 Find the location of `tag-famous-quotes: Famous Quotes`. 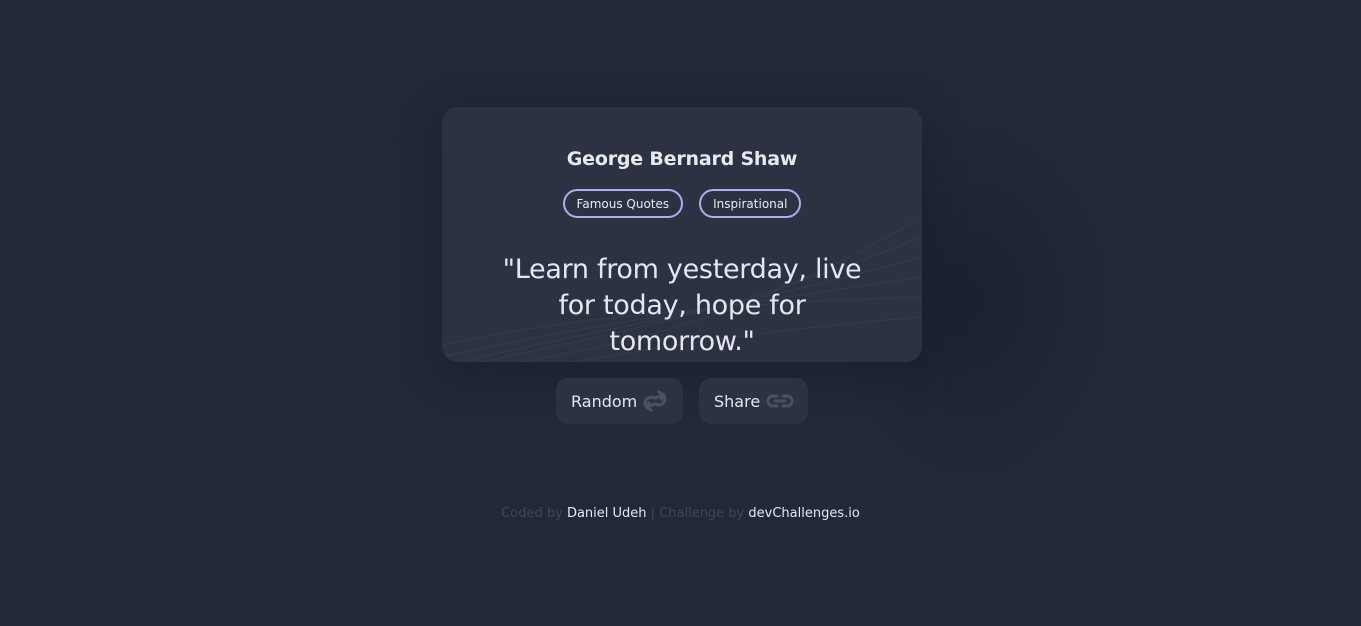

tag-famous-quotes: Famous Quotes is located at coordinates (623, 203).